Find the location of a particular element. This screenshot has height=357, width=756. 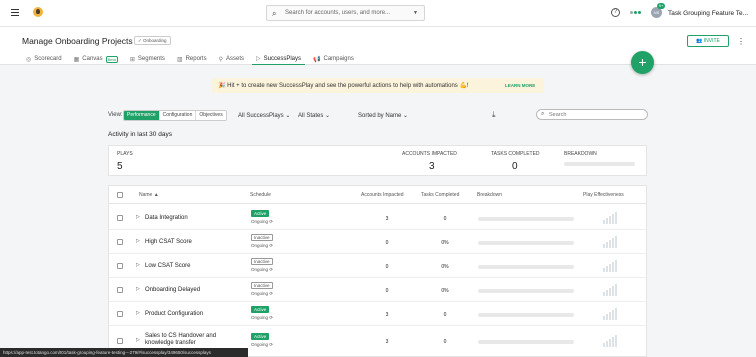

successplays-filter-label: All SuccessPlays is located at coordinates (261, 116).